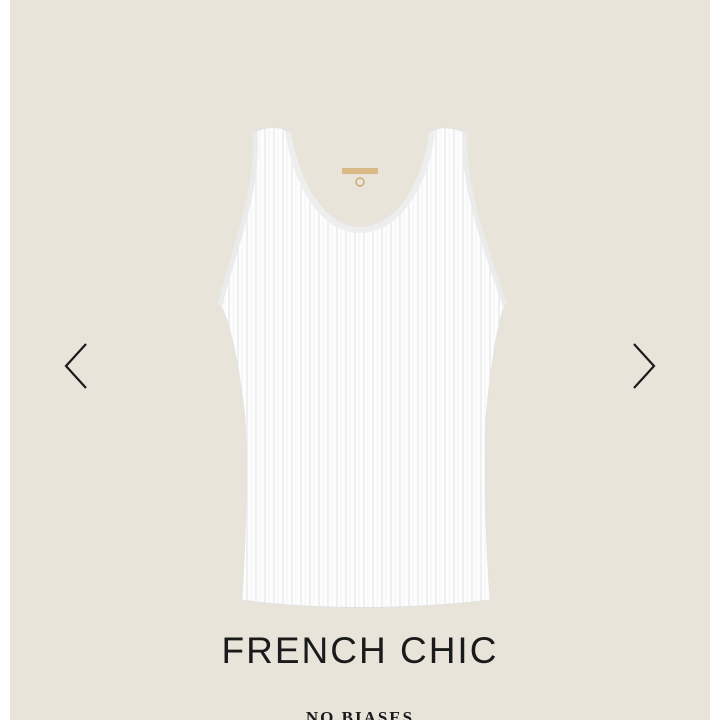  I want to click on previous-slide-button, so click(78, 366).